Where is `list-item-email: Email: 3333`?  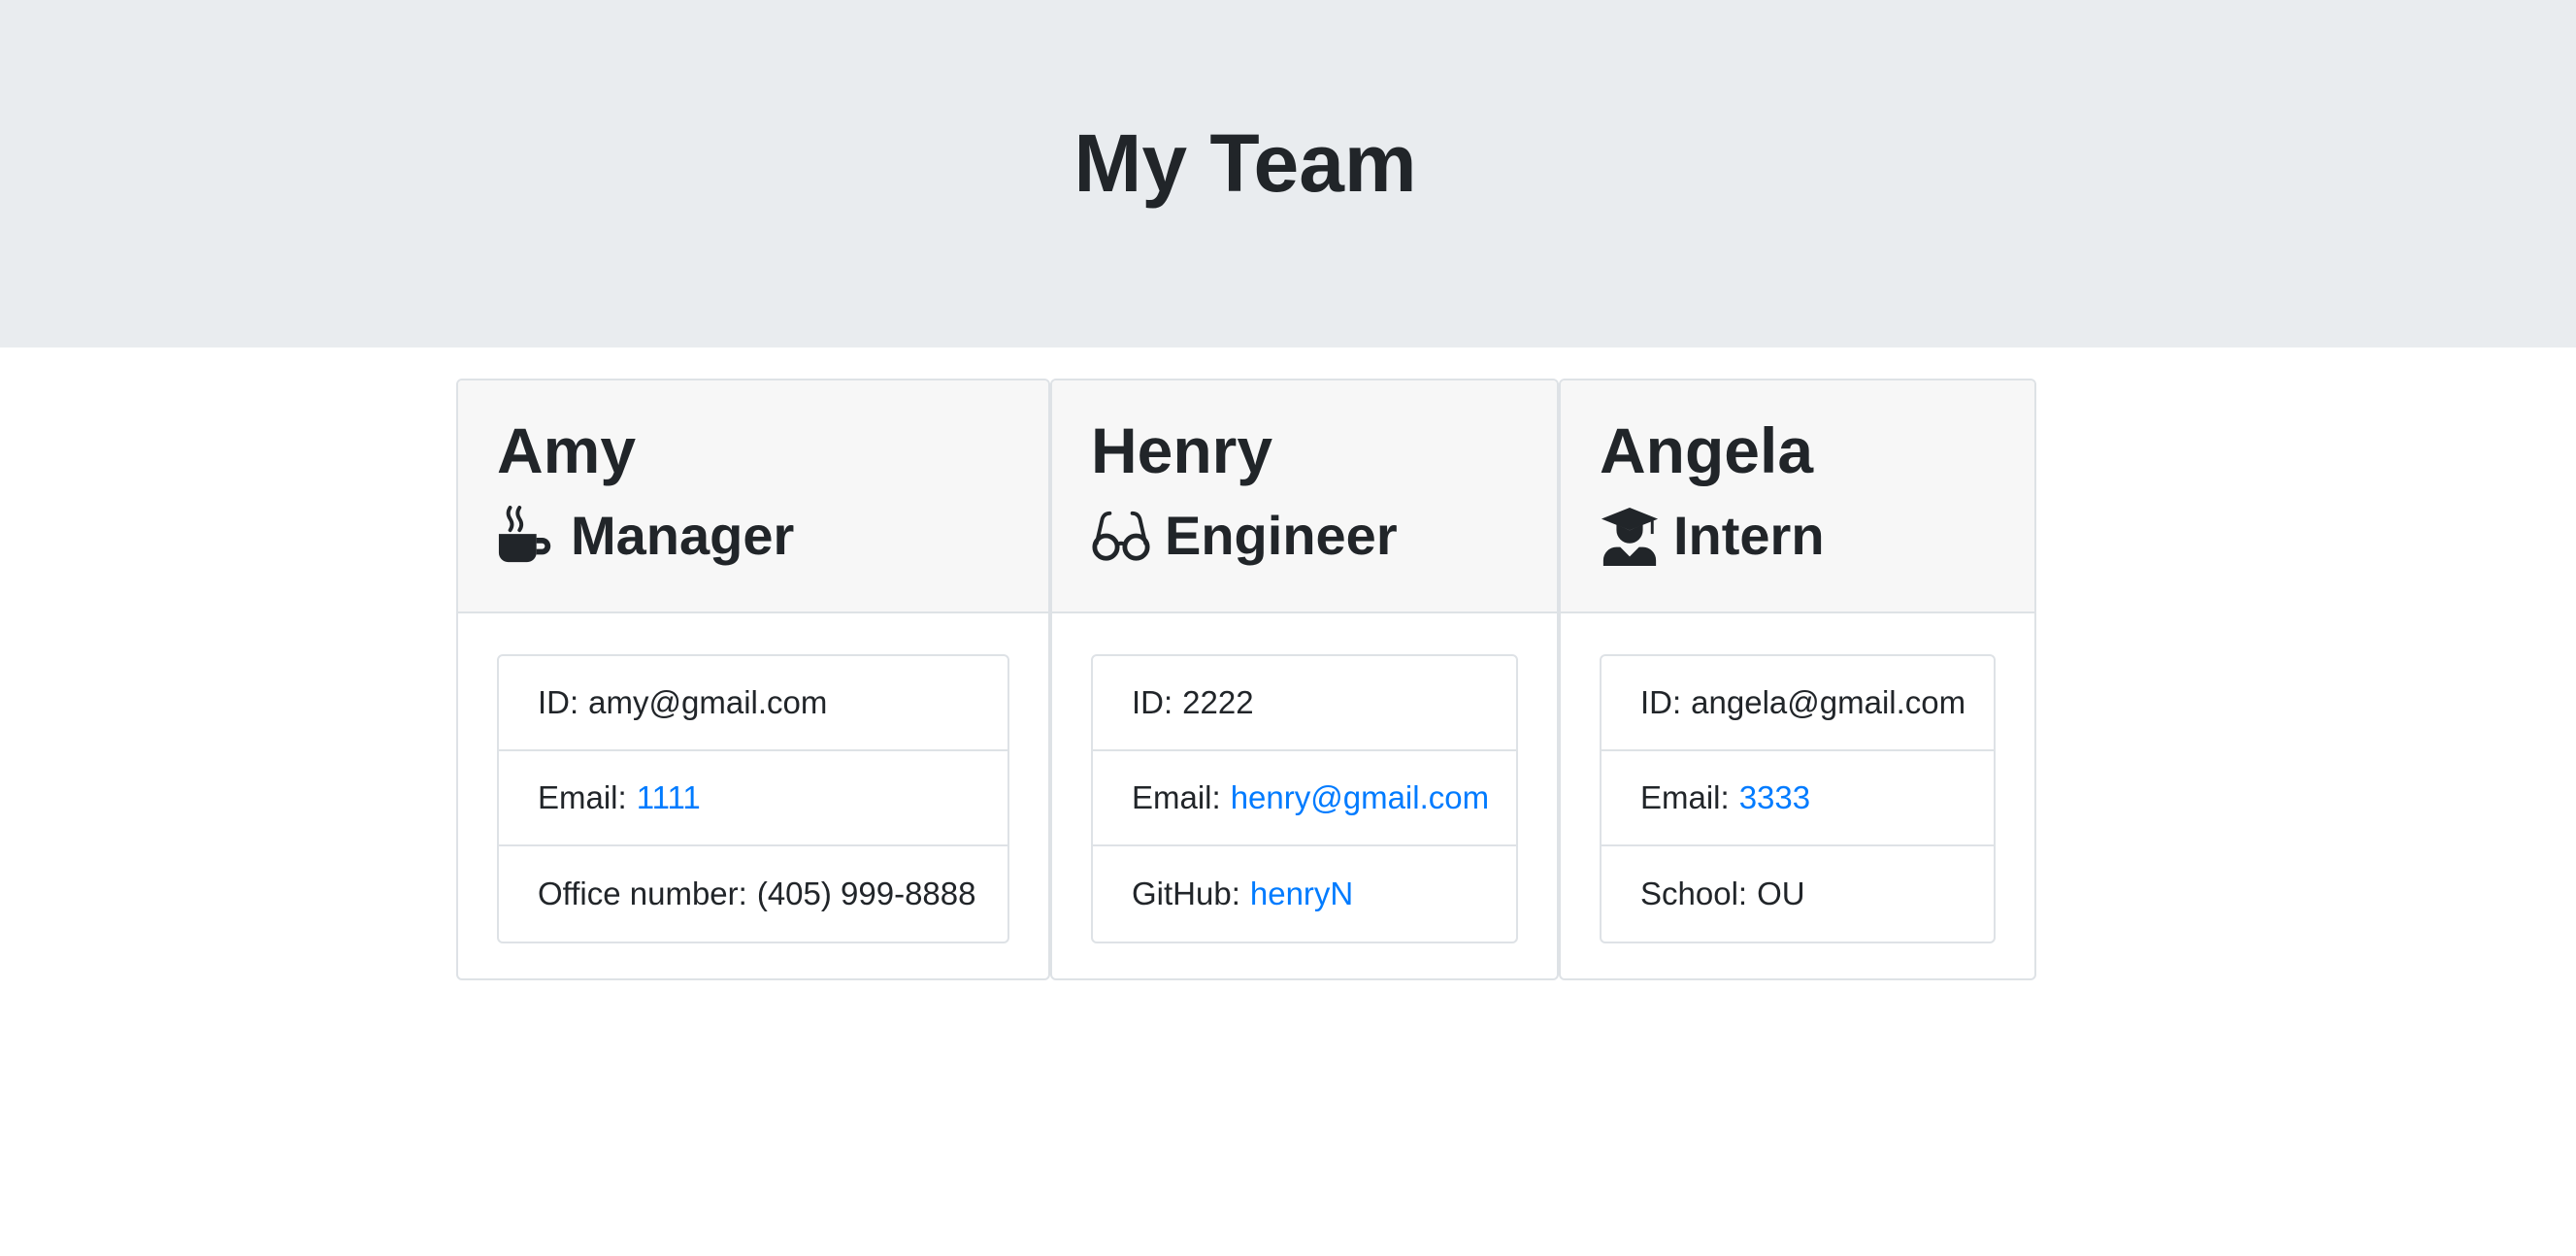
list-item-email: Email: 3333 is located at coordinates (1798, 798).